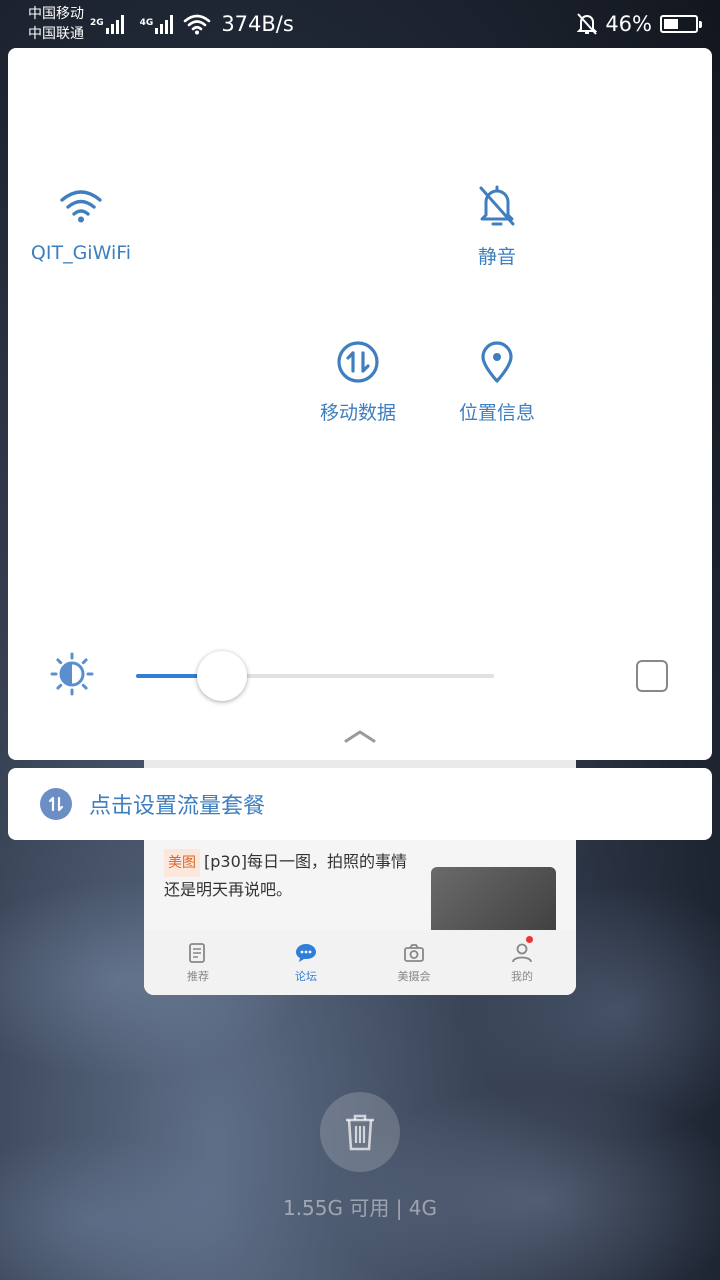 The height and width of the screenshot is (1280, 720). I want to click on network-speed: 374B/s, so click(257, 24).